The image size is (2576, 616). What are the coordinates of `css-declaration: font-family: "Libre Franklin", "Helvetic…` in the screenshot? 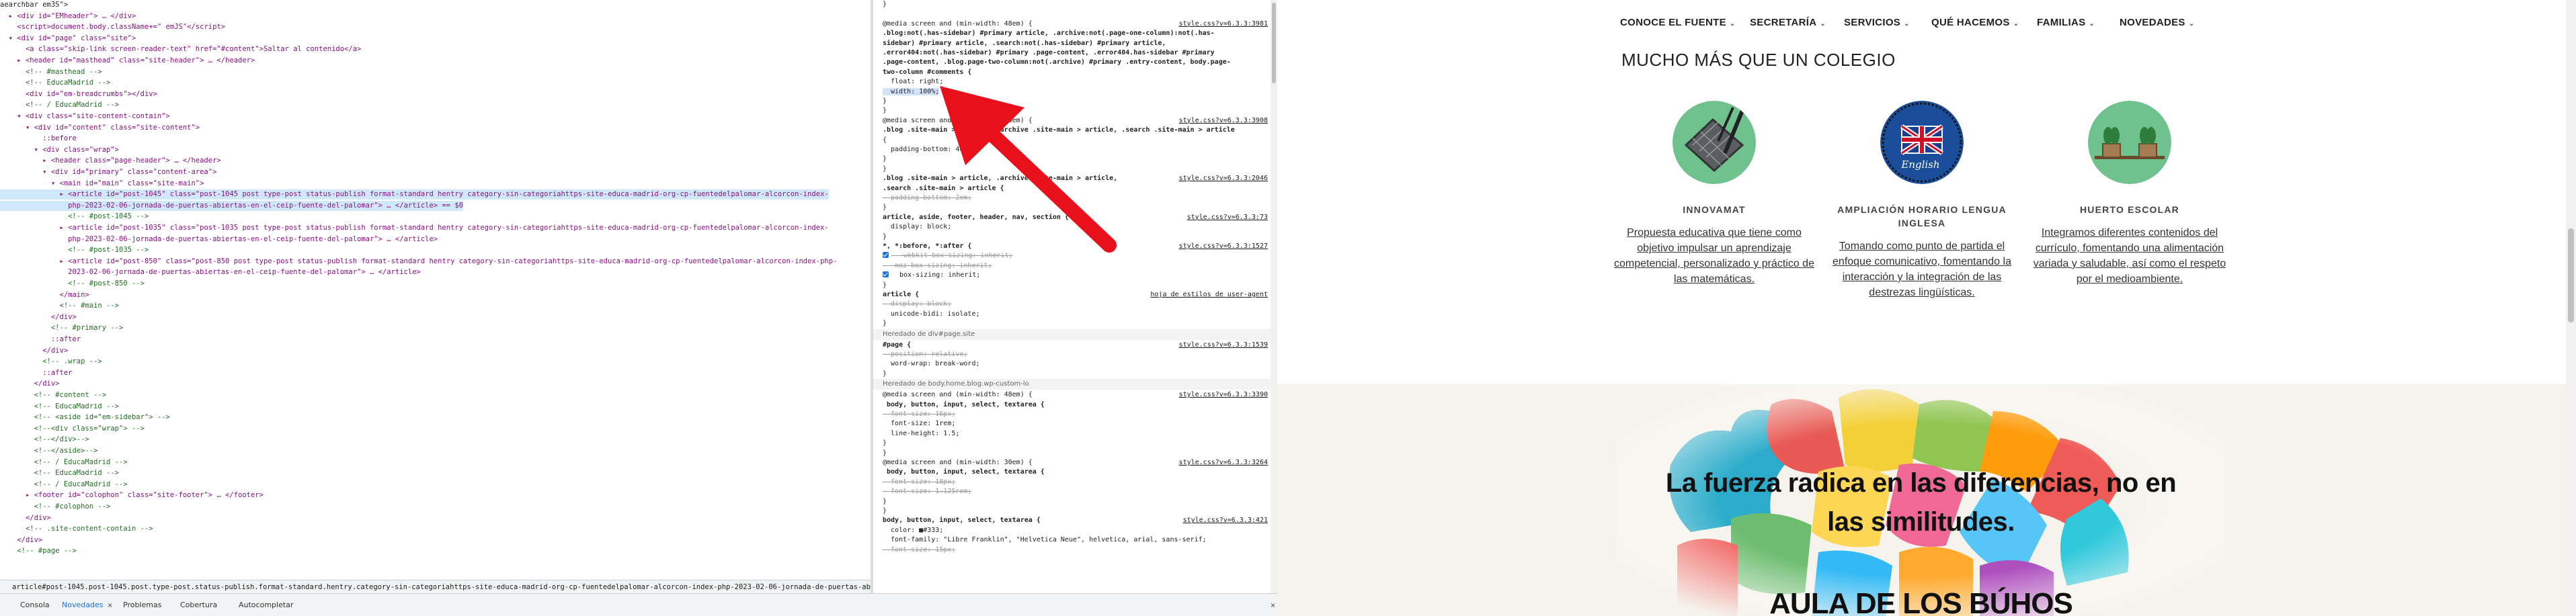 It's located at (1045, 539).